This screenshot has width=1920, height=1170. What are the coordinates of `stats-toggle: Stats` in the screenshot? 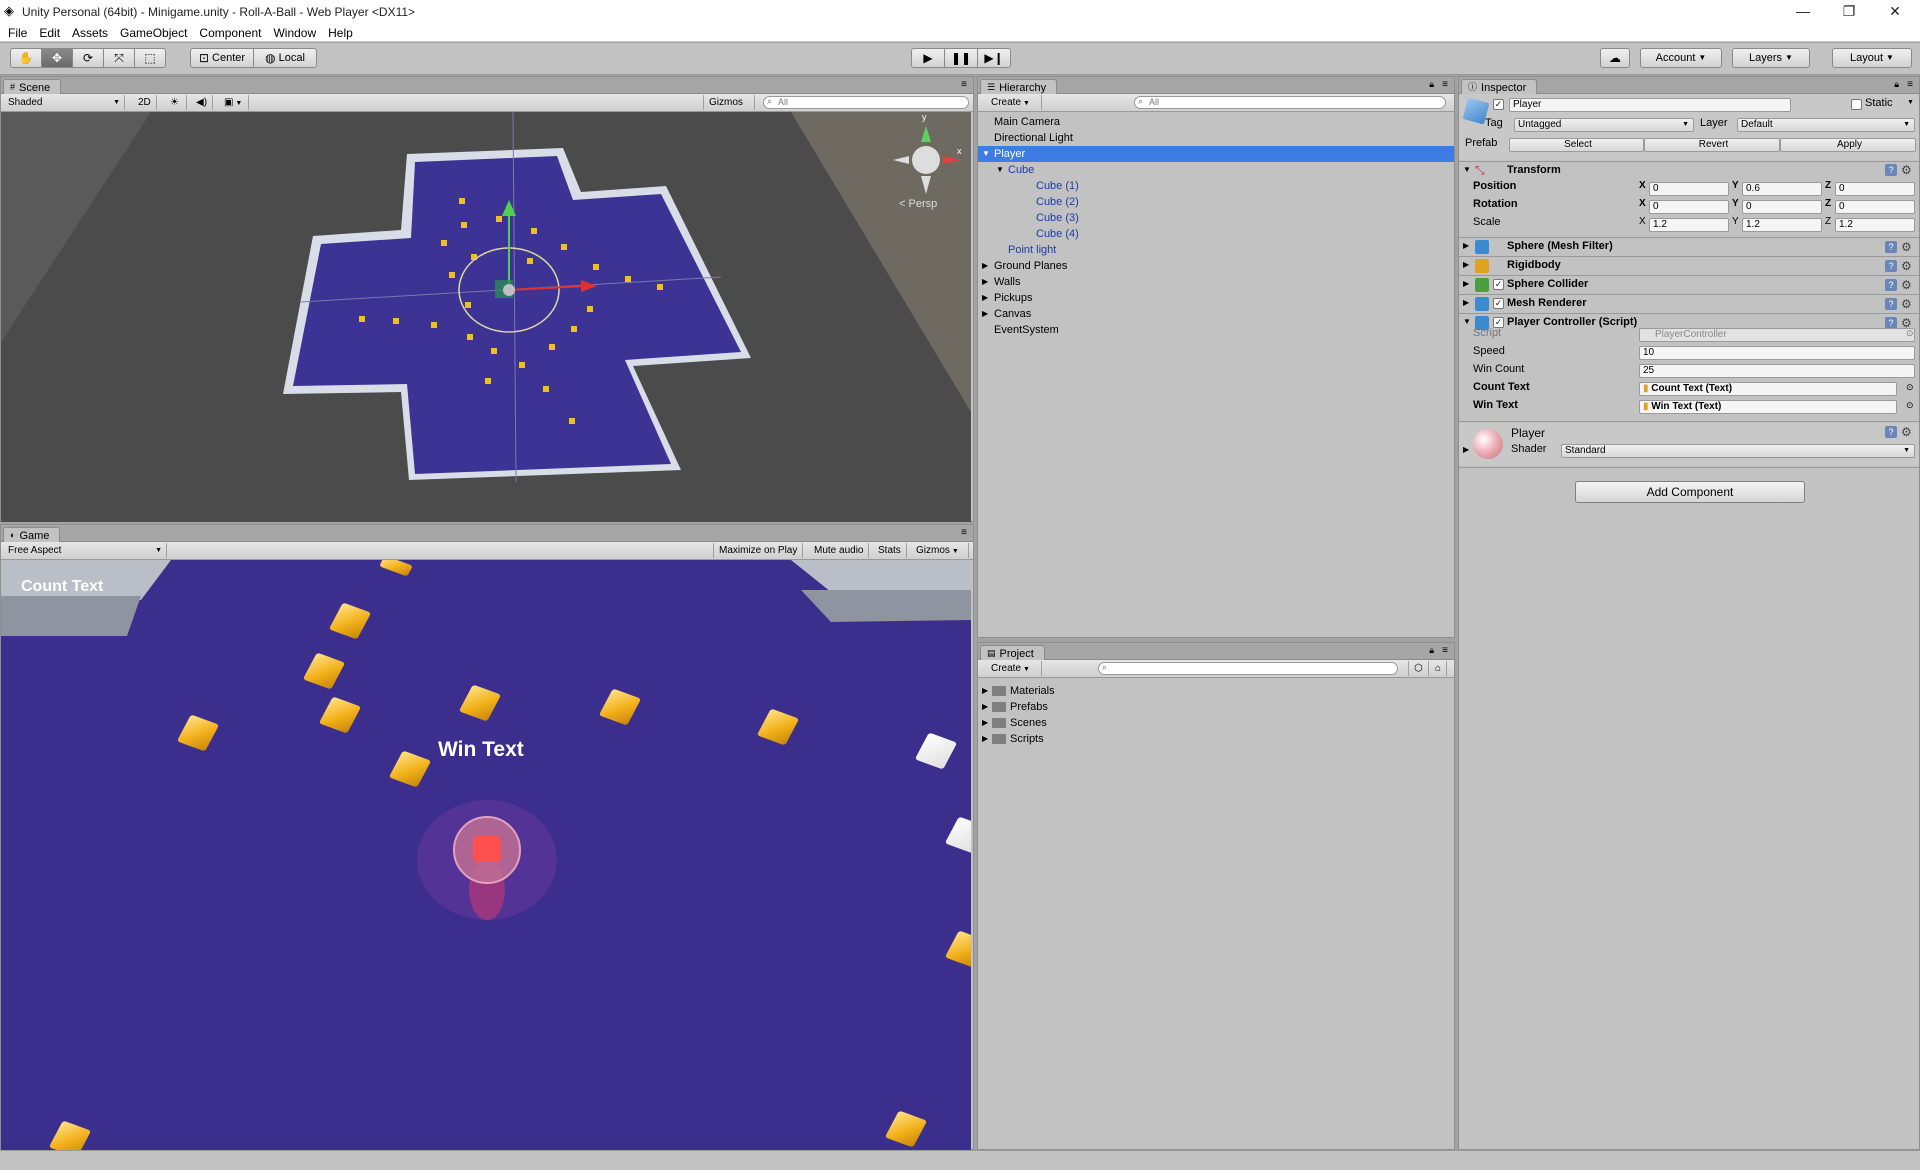 It's located at (890, 550).